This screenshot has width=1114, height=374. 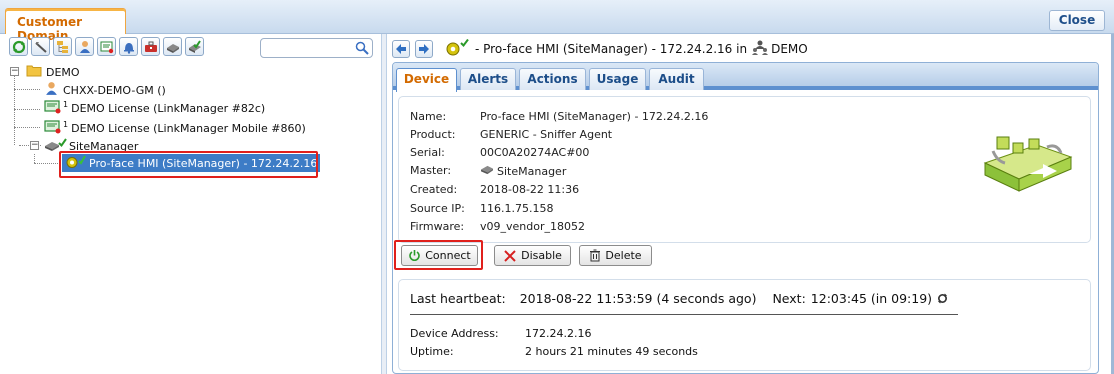 I want to click on detail-created-label: Created:, so click(x=434, y=189).